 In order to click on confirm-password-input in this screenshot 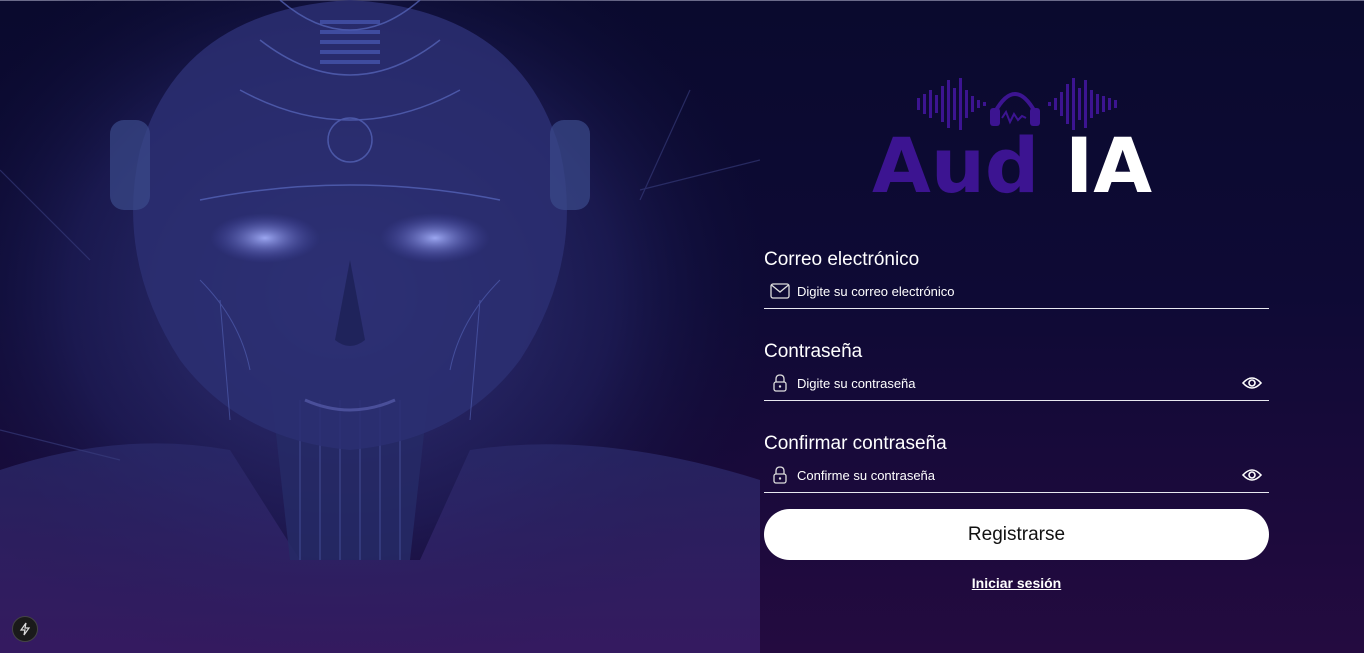, I will do `click(1019, 475)`.